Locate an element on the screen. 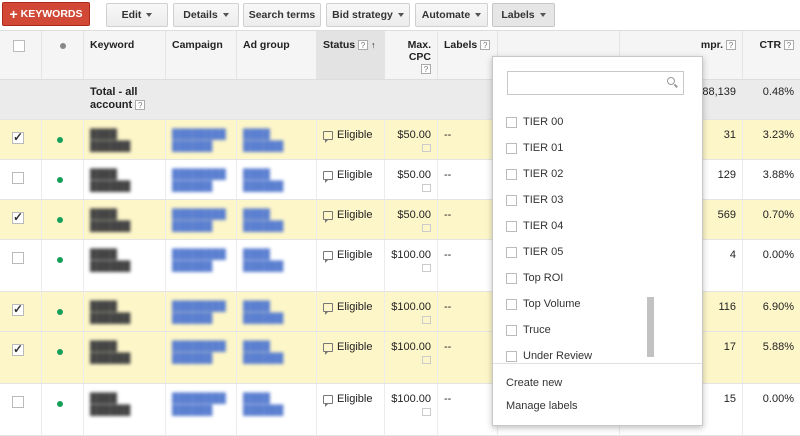 This screenshot has height=436, width=800. label-option: TIER 02 is located at coordinates (534, 174).